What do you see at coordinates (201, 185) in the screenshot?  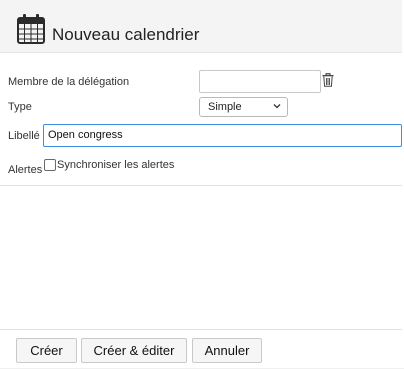 I see `form-divider` at bounding box center [201, 185].